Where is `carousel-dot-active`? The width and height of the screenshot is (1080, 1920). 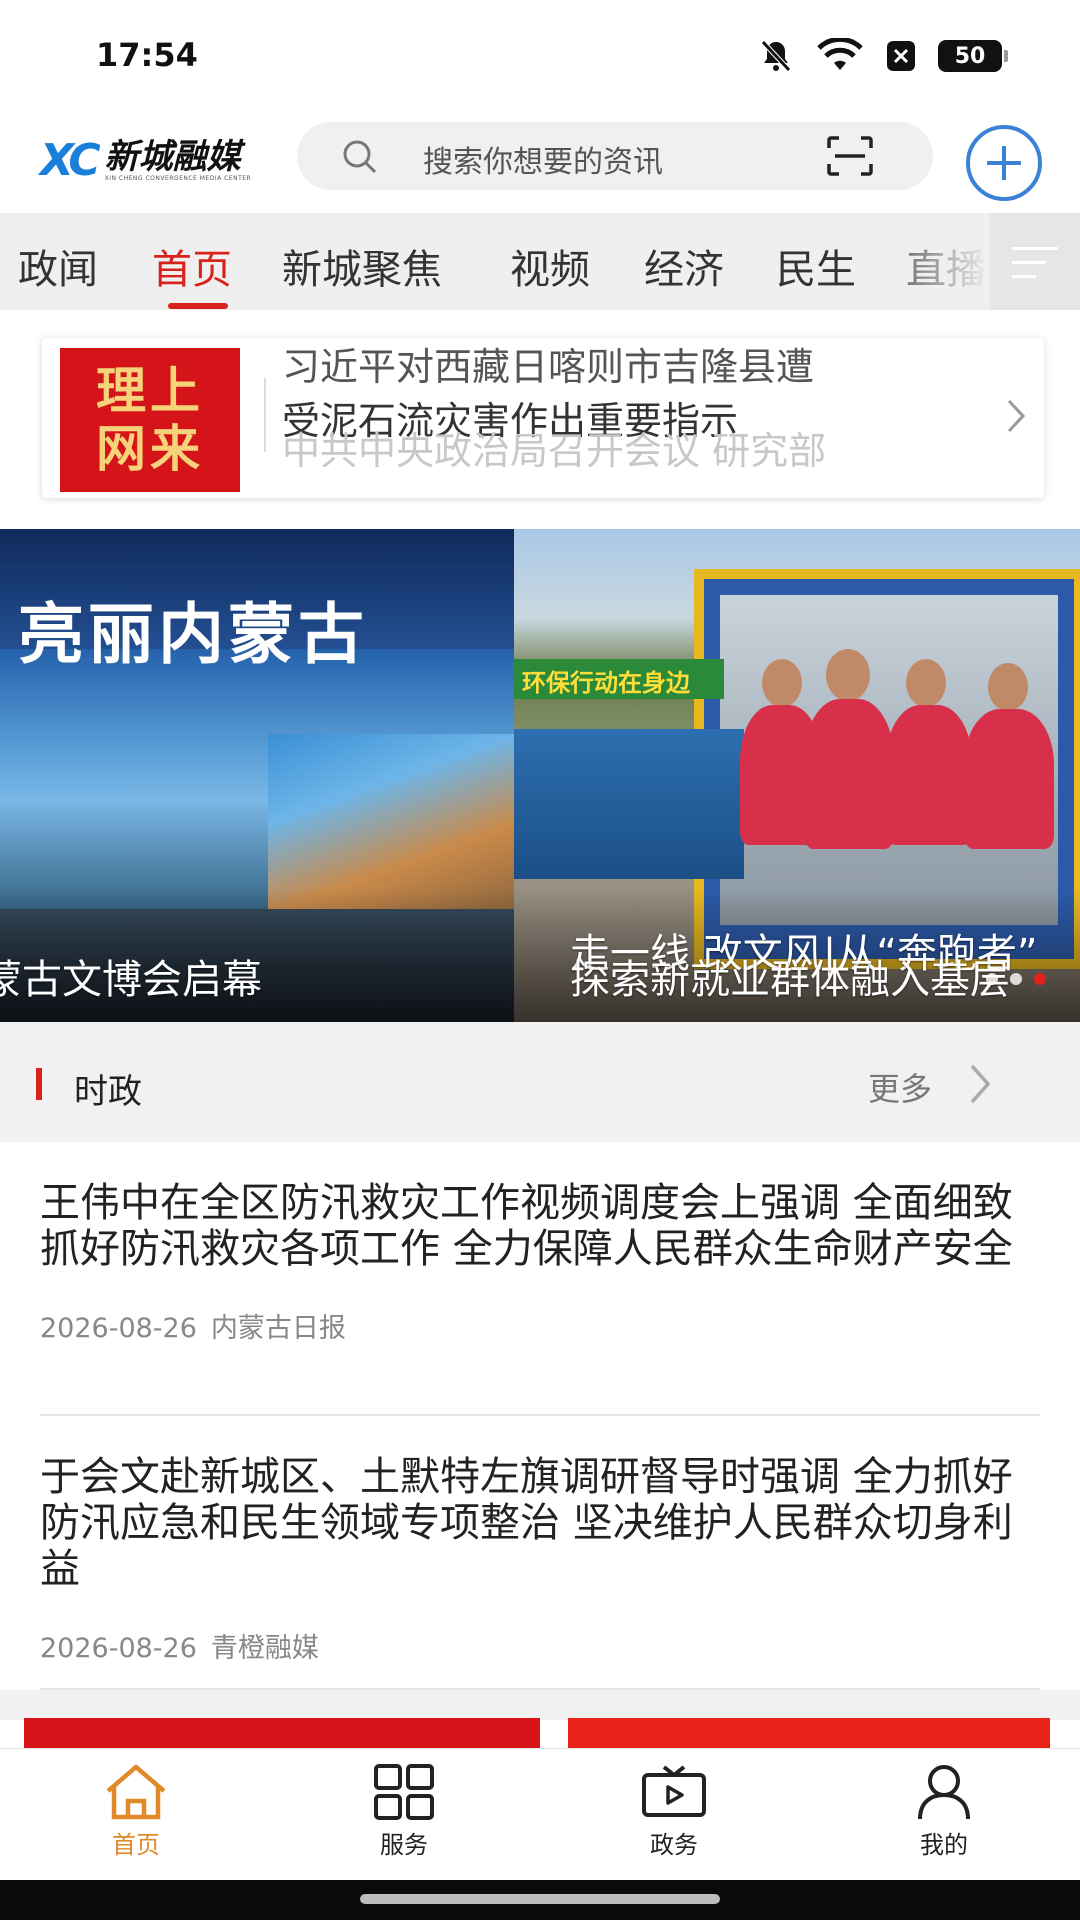 carousel-dot-active is located at coordinates (1040, 979).